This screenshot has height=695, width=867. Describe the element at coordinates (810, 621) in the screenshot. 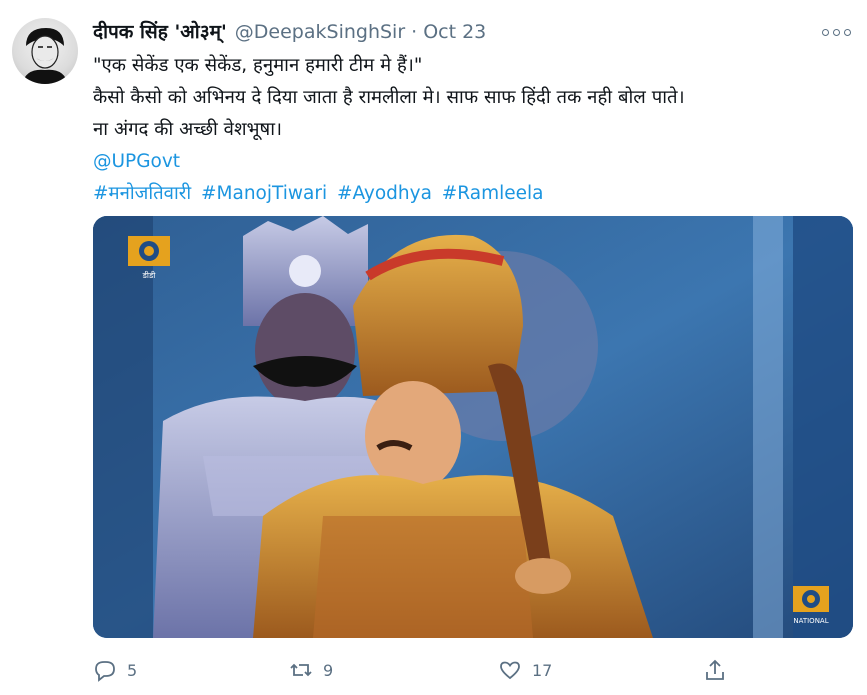

I see `dd-national-text: NATIONAL` at that location.